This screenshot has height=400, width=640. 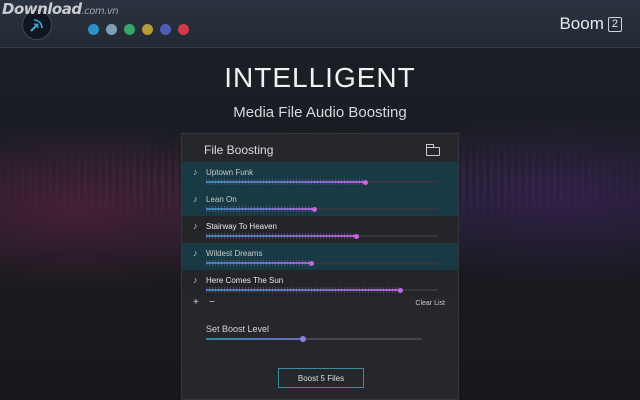 I want to click on theme-color-picker, so click(x=138, y=29).